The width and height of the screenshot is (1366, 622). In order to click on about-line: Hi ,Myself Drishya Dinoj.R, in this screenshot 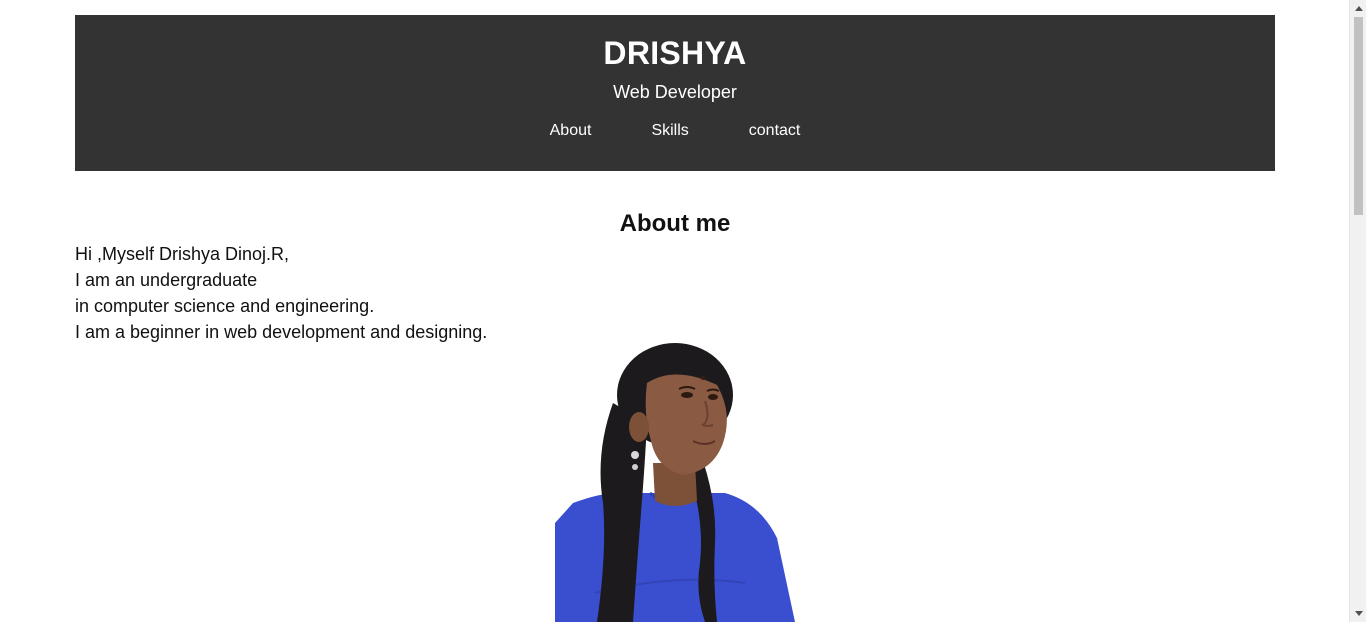, I will do `click(182, 254)`.